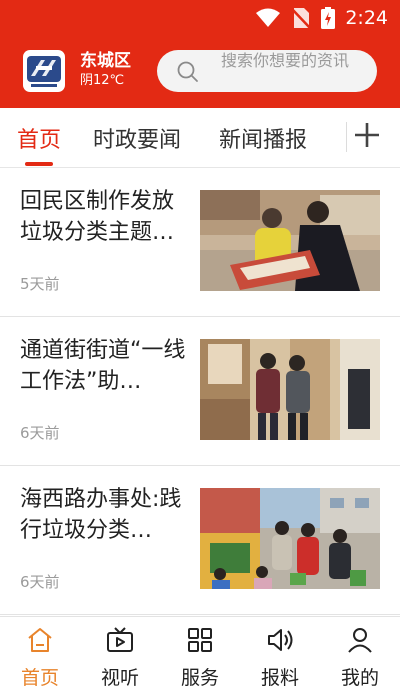 The height and width of the screenshot is (700, 400). Describe the element at coordinates (200, 138) in the screenshot. I see `category-tabs: 首页 时政要闻 新闻播报` at that location.